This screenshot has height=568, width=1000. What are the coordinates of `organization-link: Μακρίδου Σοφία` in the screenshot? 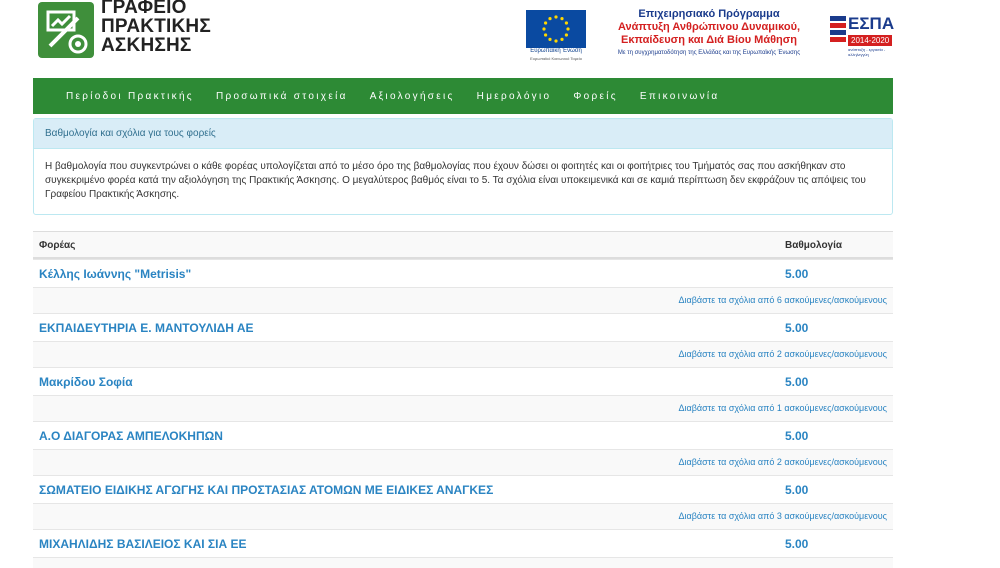 It's located at (86, 382).